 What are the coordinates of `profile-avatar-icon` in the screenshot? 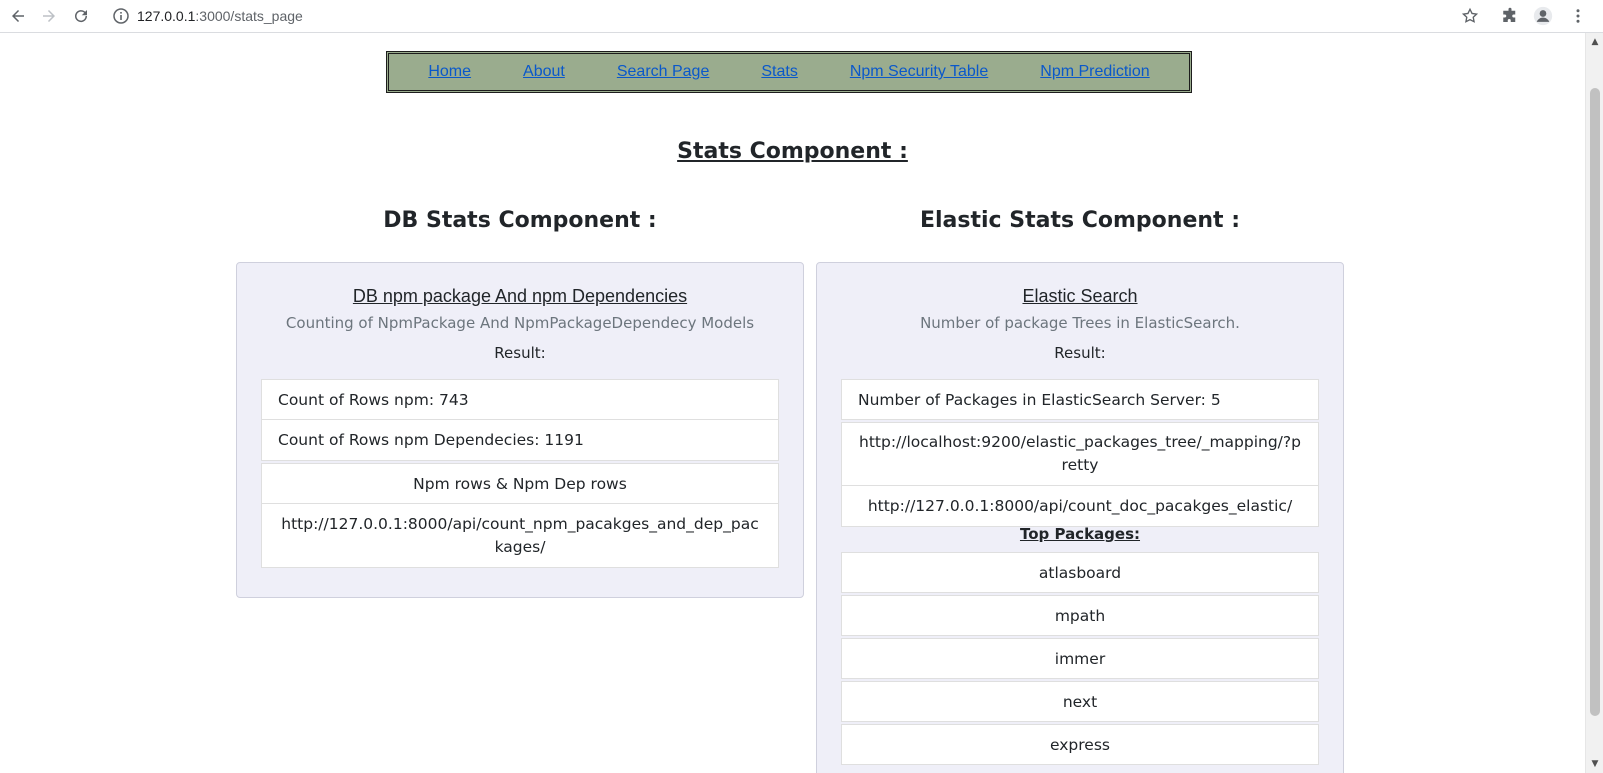 It's located at (1543, 16).